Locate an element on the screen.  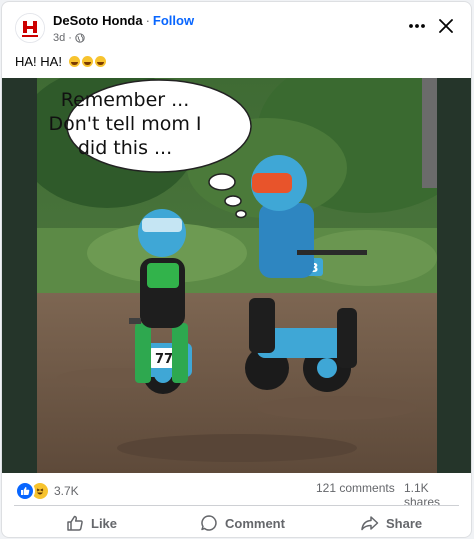
reactions-count: 3.7K is located at coordinates (66, 491).